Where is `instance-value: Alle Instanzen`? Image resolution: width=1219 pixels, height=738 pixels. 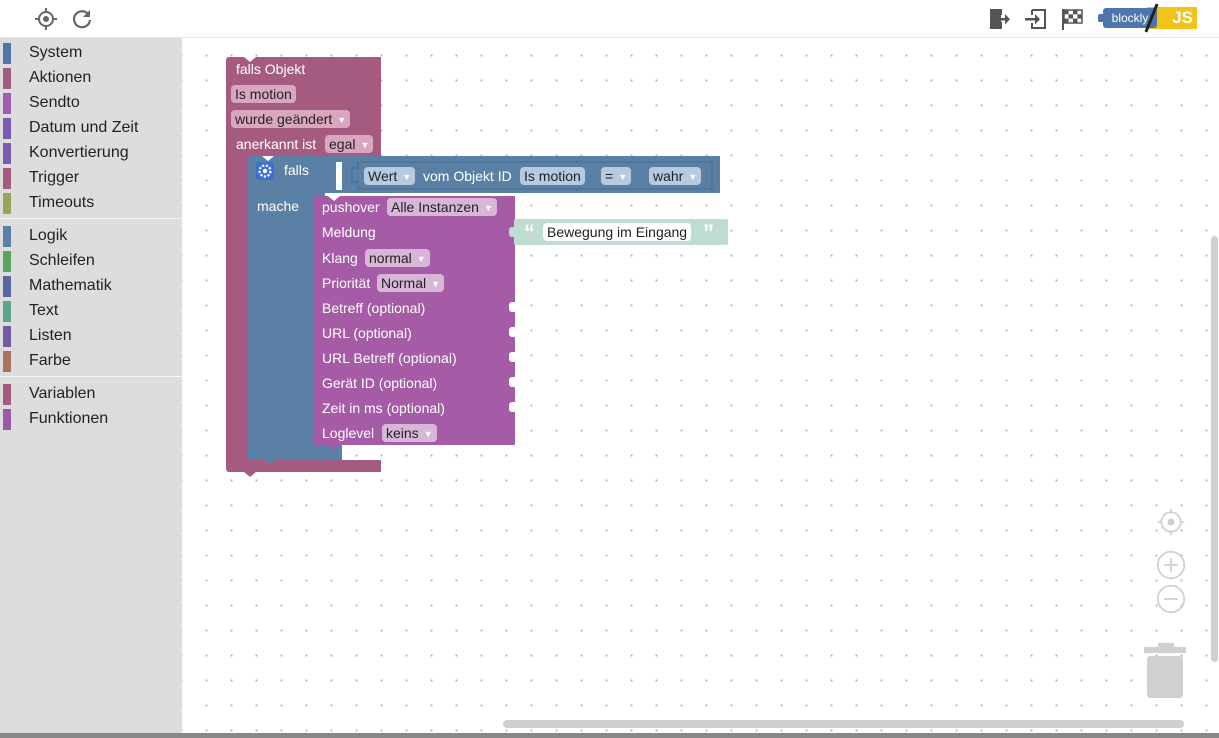
instance-value: Alle Instanzen is located at coordinates (435, 207).